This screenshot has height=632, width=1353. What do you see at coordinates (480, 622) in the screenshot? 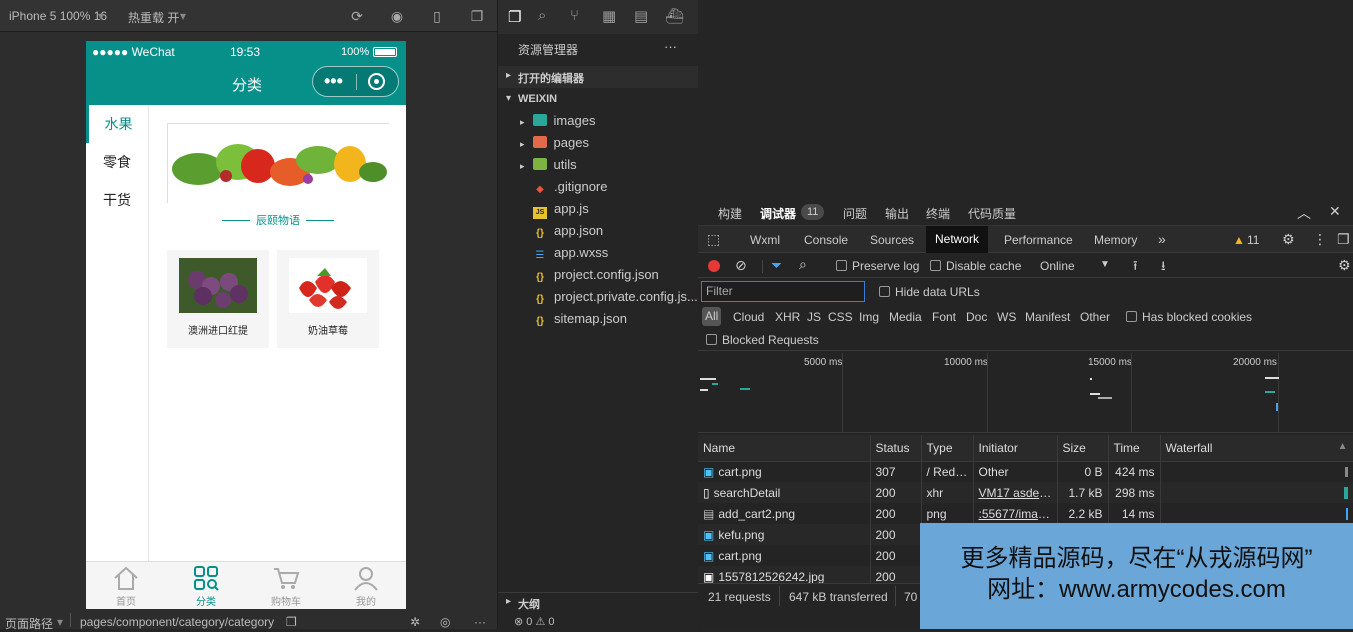
I see `more-icon: ···` at bounding box center [480, 622].